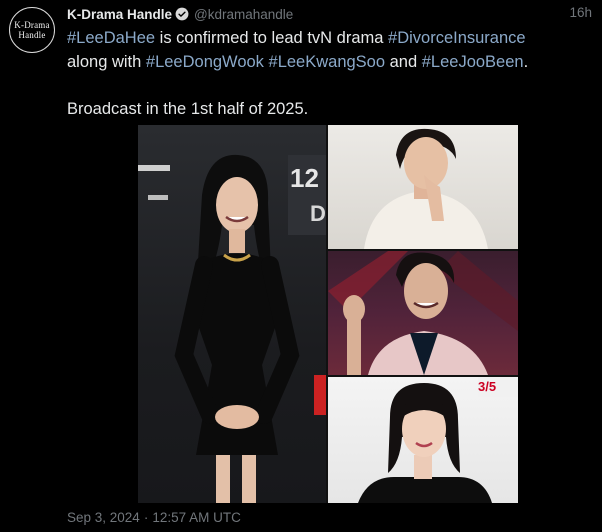  I want to click on svg-text: D, so click(318, 213).